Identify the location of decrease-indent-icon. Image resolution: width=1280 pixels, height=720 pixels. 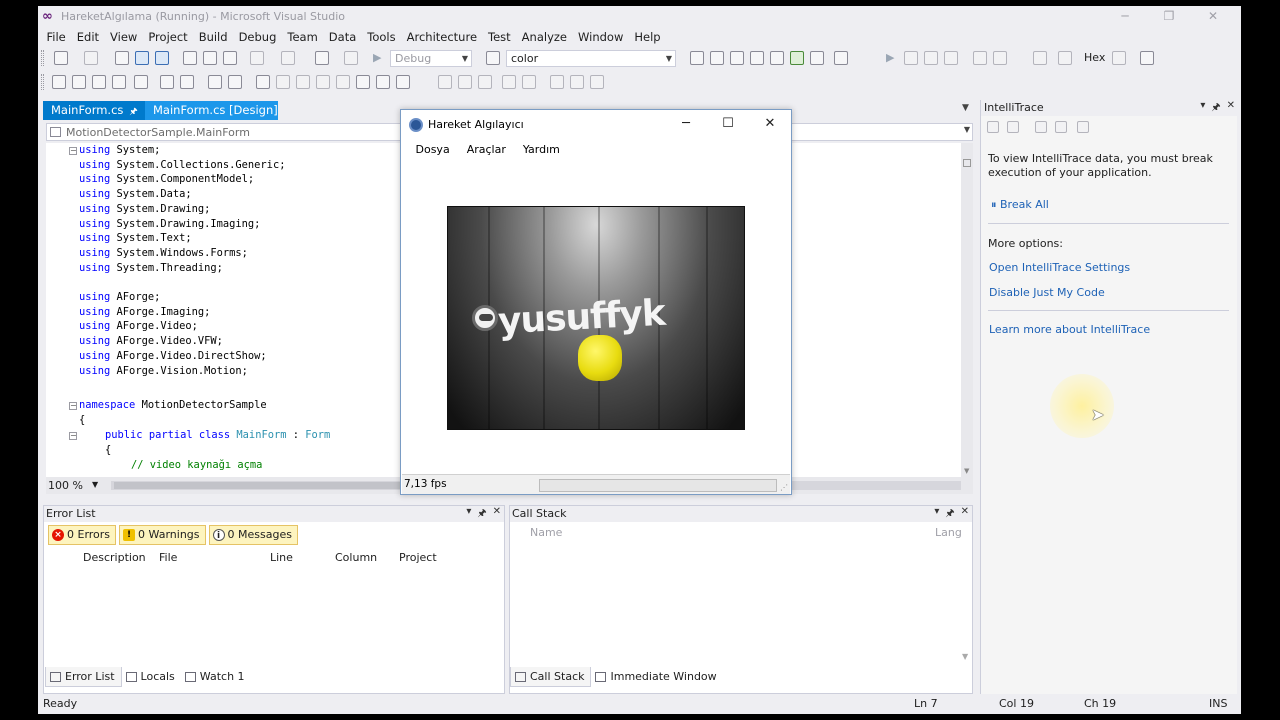
(141, 82).